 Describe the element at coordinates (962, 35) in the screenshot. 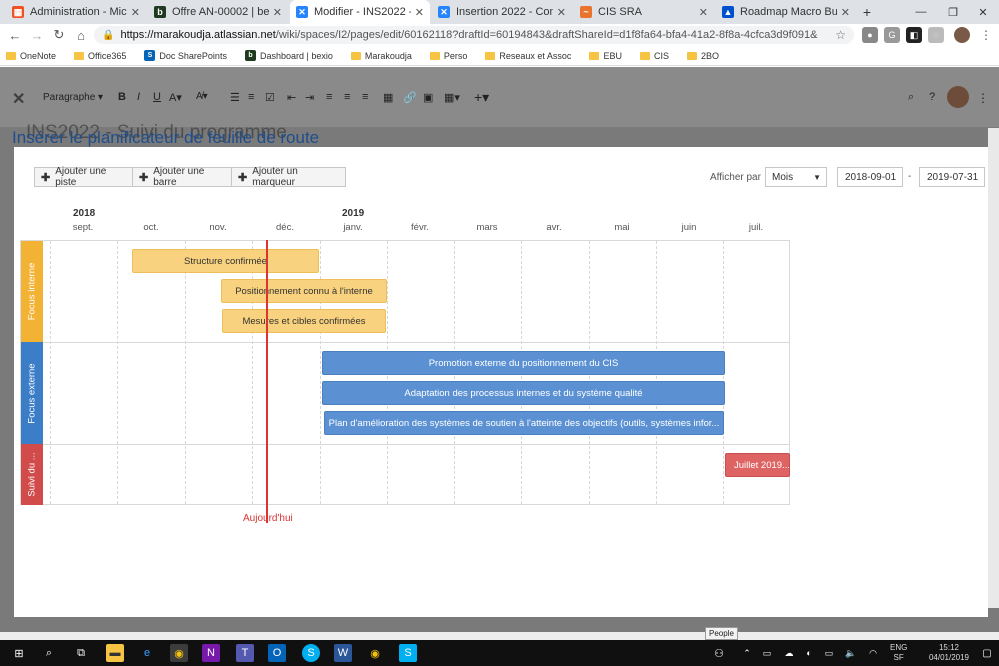

I see `profile-avatar` at that location.